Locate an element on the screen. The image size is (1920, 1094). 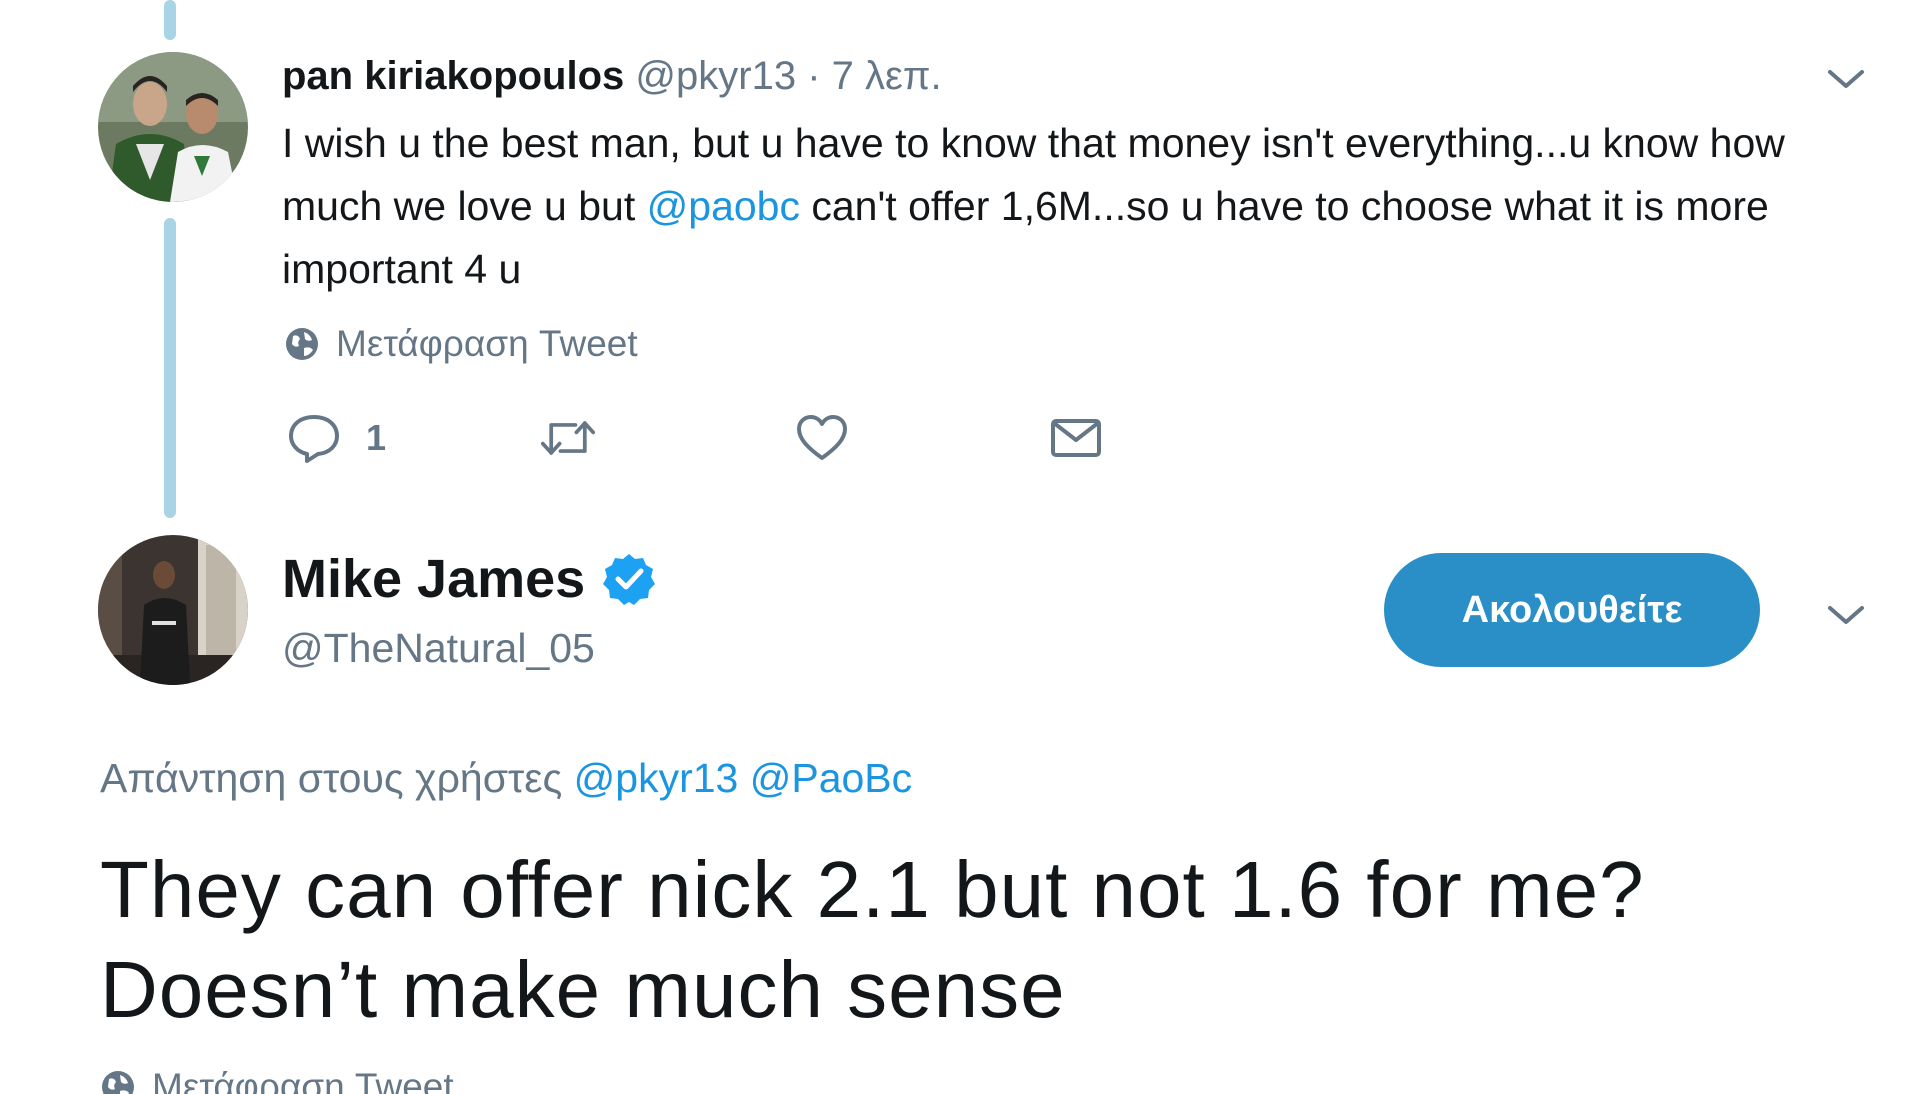
tweet-actions: 1 is located at coordinates (726, 444).